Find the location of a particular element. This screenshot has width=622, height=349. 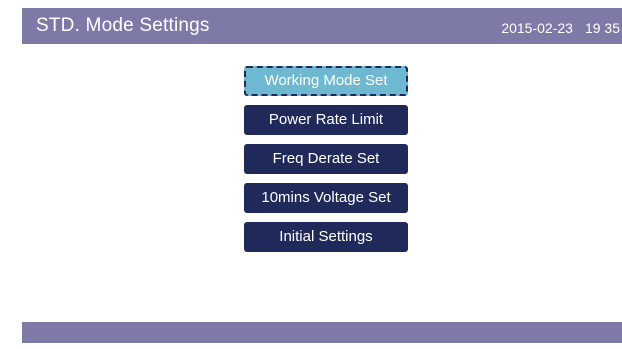

page-title: STD. Mode Settings is located at coordinates (123, 25).